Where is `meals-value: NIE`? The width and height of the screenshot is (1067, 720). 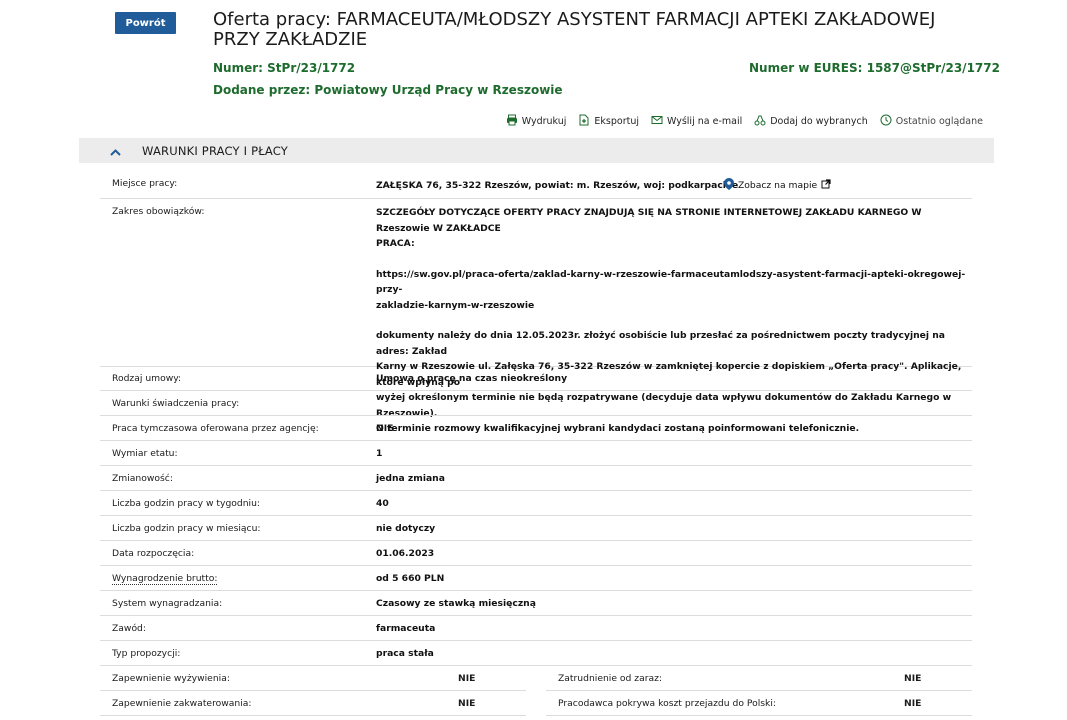 meals-value: NIE is located at coordinates (467, 678).